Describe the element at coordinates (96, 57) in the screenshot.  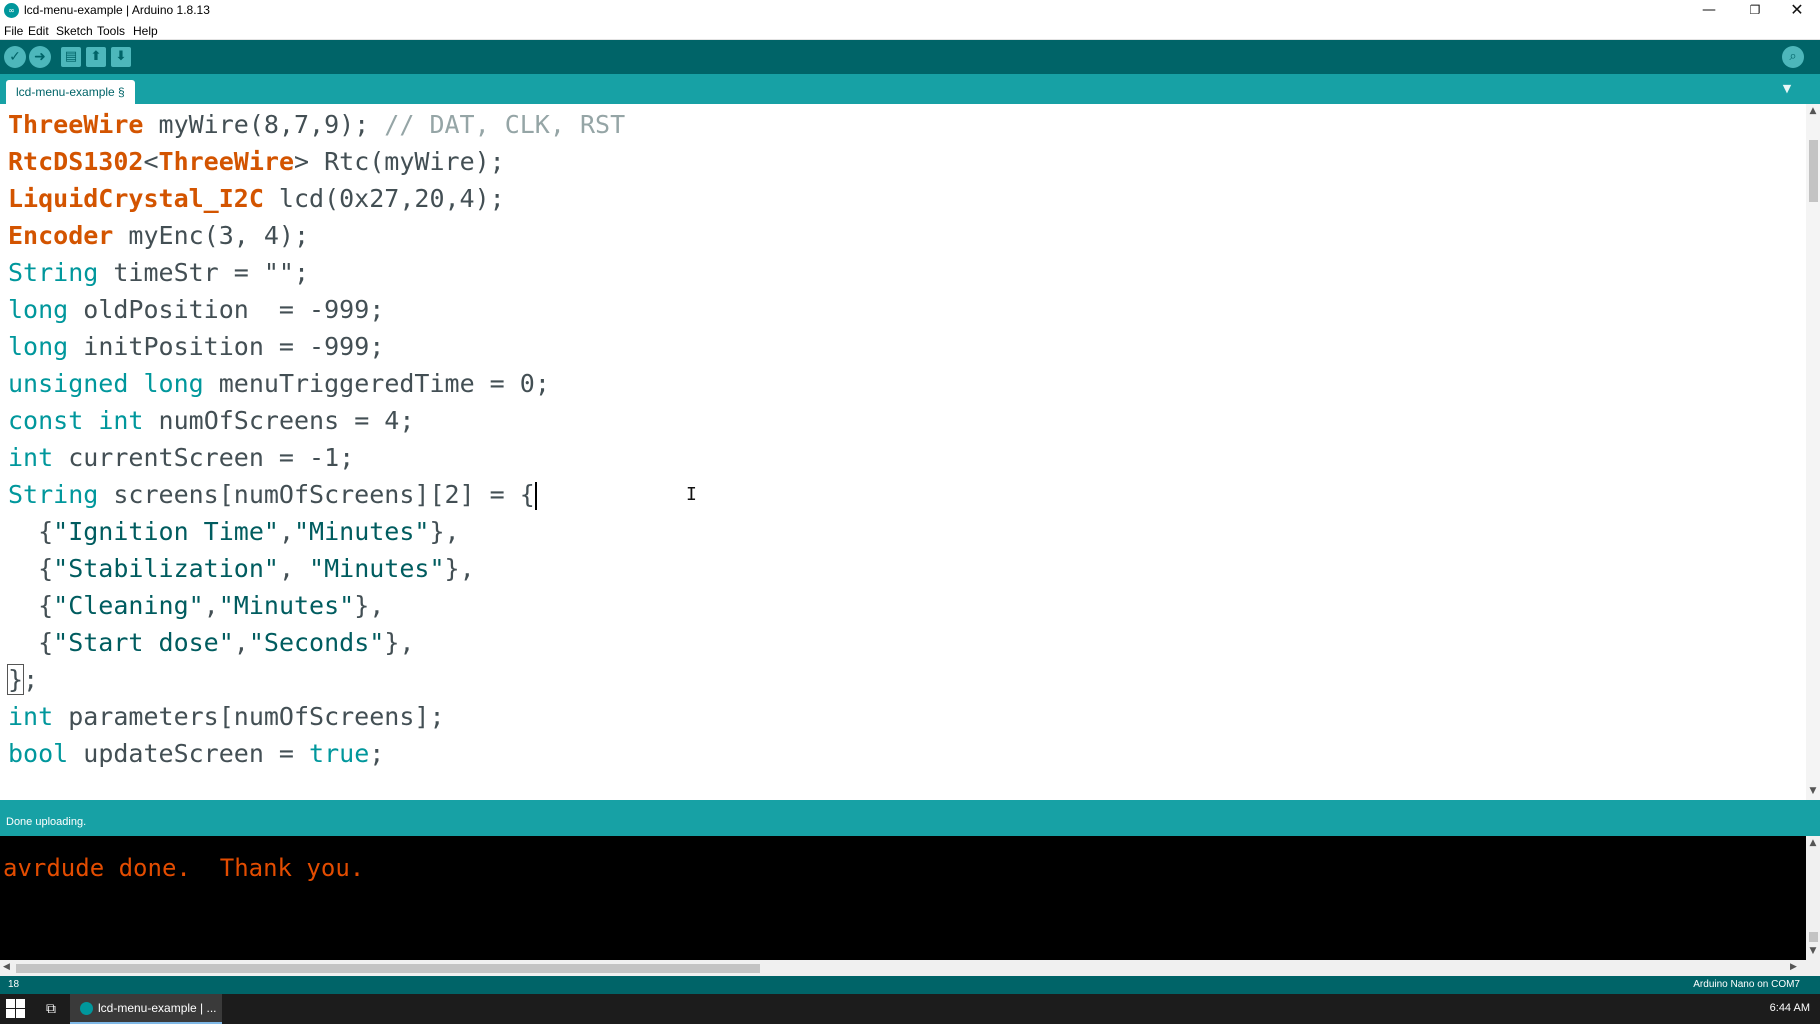
I see `open-sketch-icon: ⬆` at that location.